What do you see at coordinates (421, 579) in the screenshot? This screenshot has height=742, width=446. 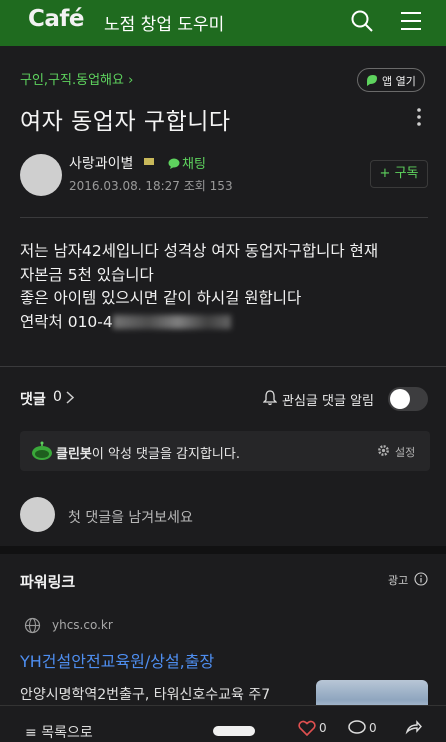 I see `info-icon` at bounding box center [421, 579].